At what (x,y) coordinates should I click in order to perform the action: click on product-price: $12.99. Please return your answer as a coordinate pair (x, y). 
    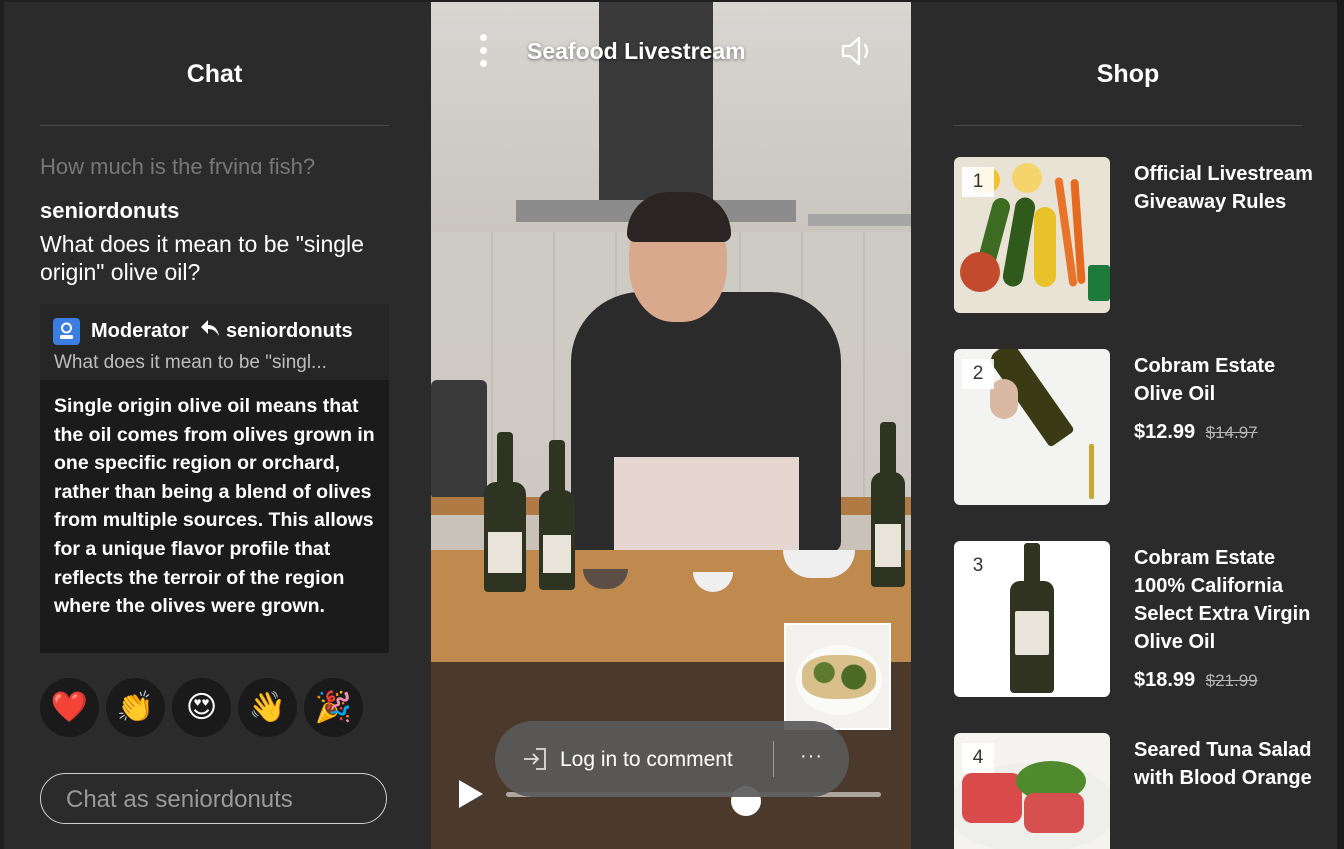
    Looking at the image, I should click on (1165, 432).